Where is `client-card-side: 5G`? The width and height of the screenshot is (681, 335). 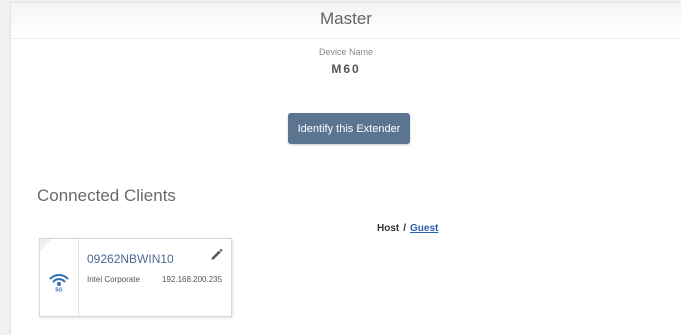
client-card-side: 5G is located at coordinates (59, 277).